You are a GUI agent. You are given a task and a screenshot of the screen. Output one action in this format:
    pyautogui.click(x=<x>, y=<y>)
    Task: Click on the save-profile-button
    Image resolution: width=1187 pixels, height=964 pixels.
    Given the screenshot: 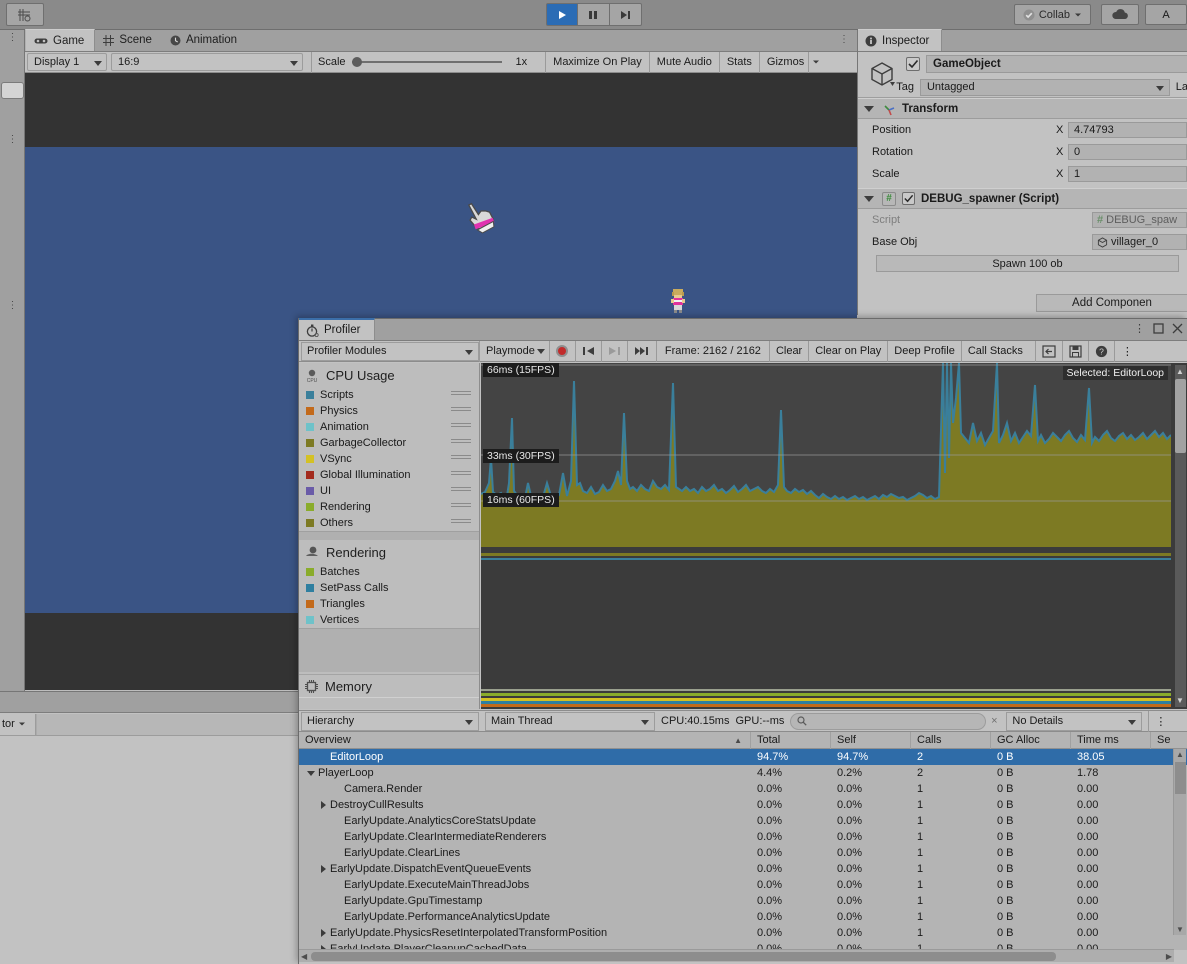 What is the action you would take?
    pyautogui.click(x=1074, y=351)
    